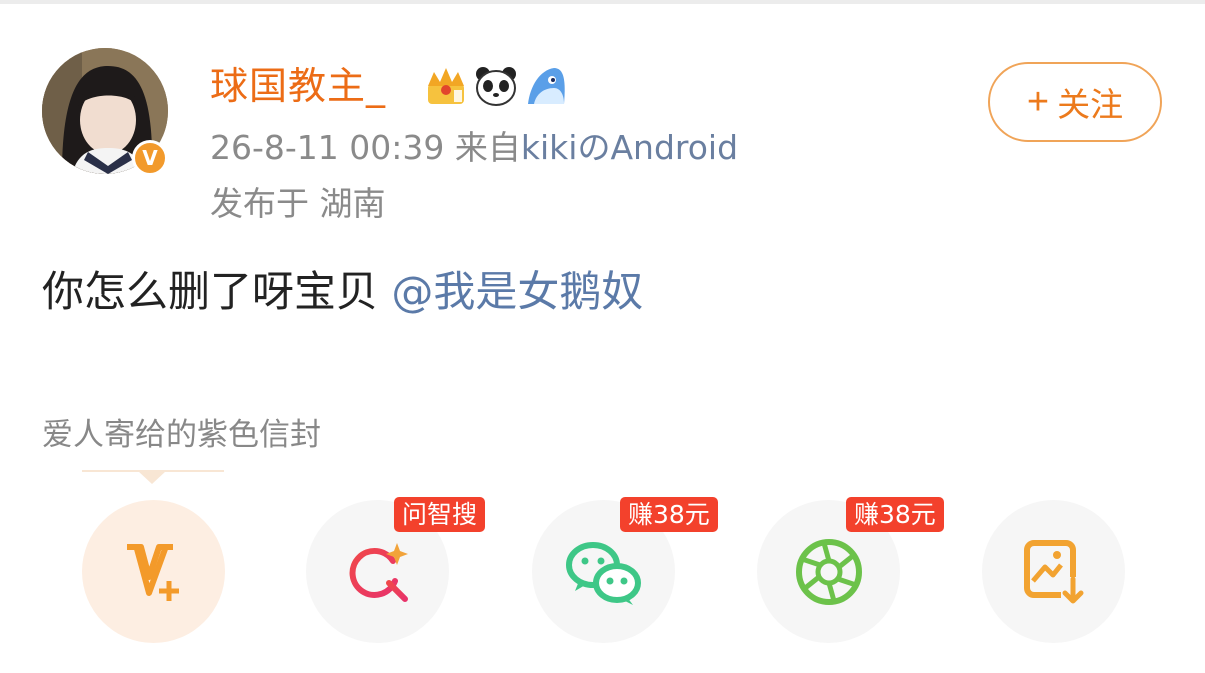  Describe the element at coordinates (603, 573) in the screenshot. I see `wechat-icon` at that location.